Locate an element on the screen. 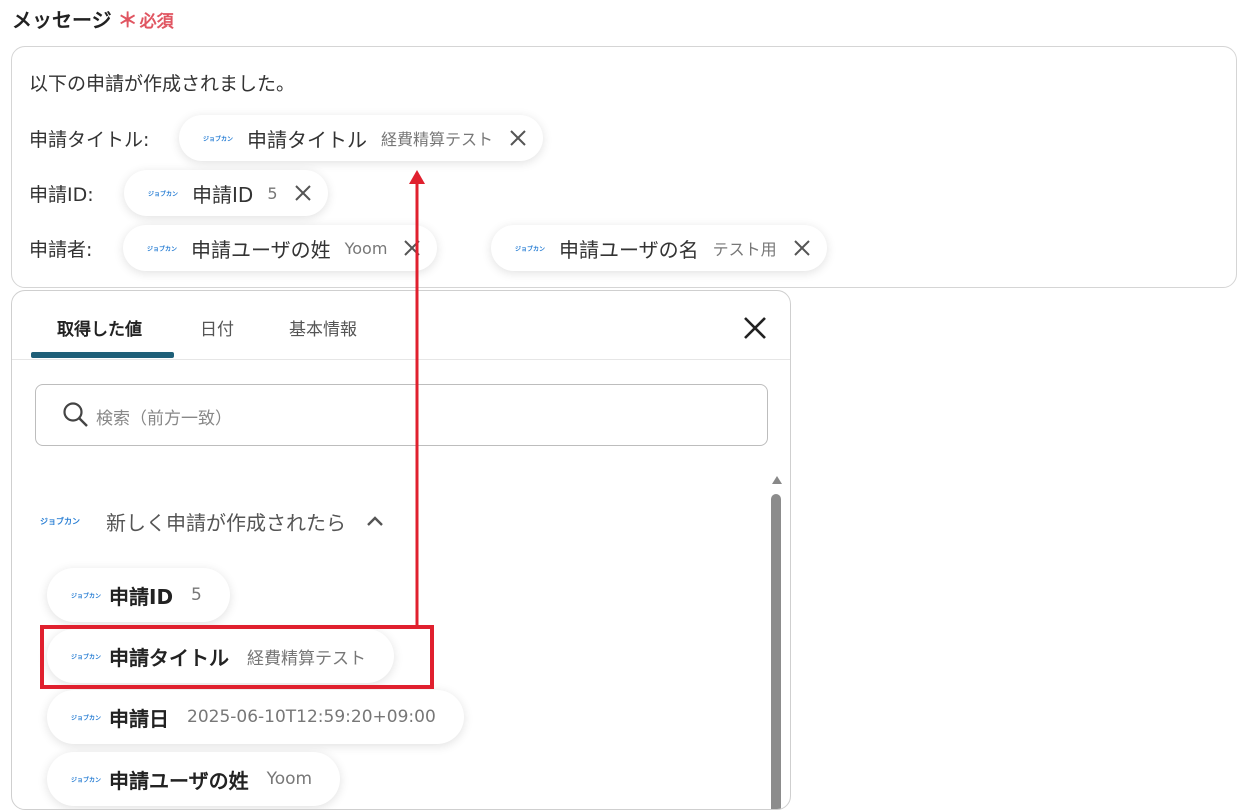 Image resolution: width=1245 pixels, height=810 pixels. item-value: Yoom is located at coordinates (289, 779).